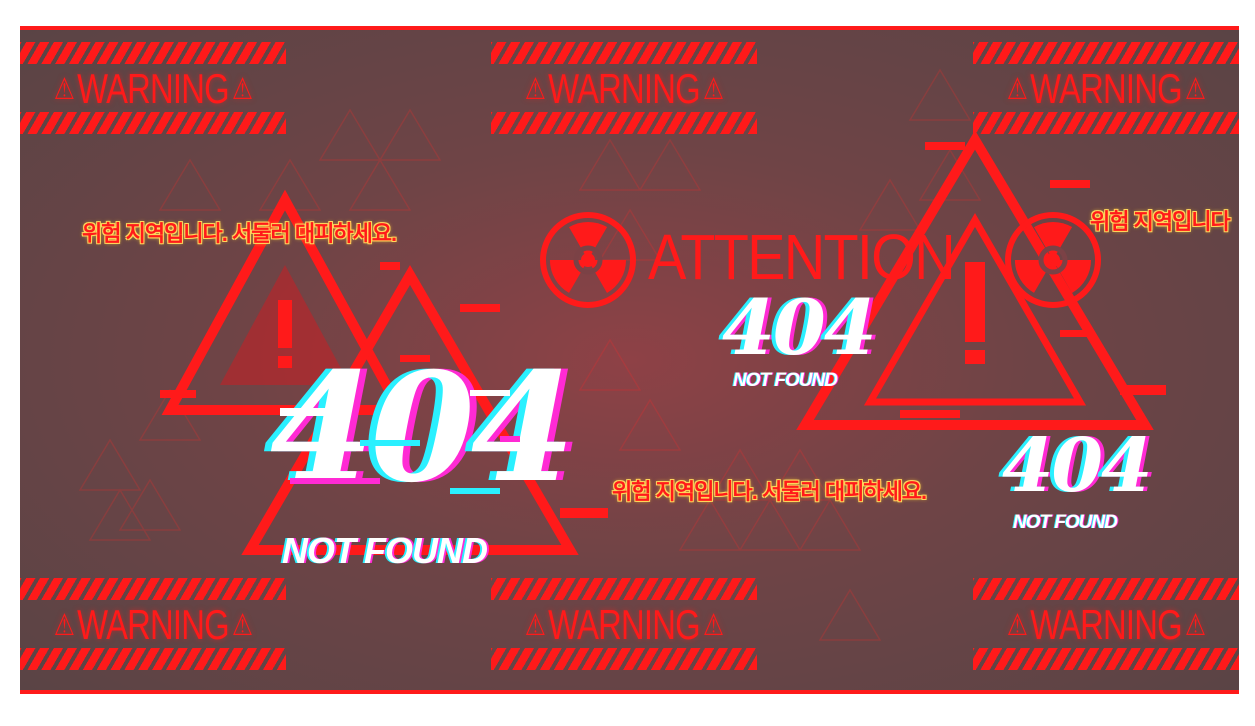 The height and width of the screenshot is (726, 1255). I want to click on error-code-medium: 404, so click(799, 327).